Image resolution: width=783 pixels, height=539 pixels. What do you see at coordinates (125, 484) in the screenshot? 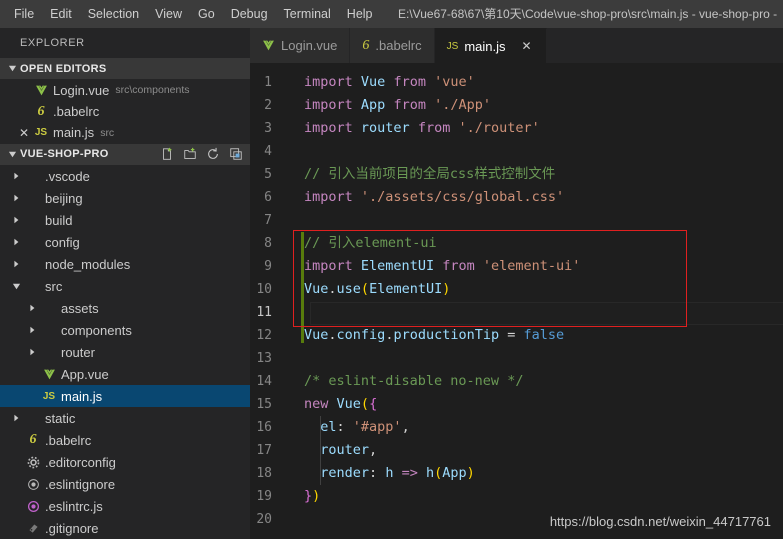
I see `tree-file-dot-eslintignore: .eslintignore` at bounding box center [125, 484].